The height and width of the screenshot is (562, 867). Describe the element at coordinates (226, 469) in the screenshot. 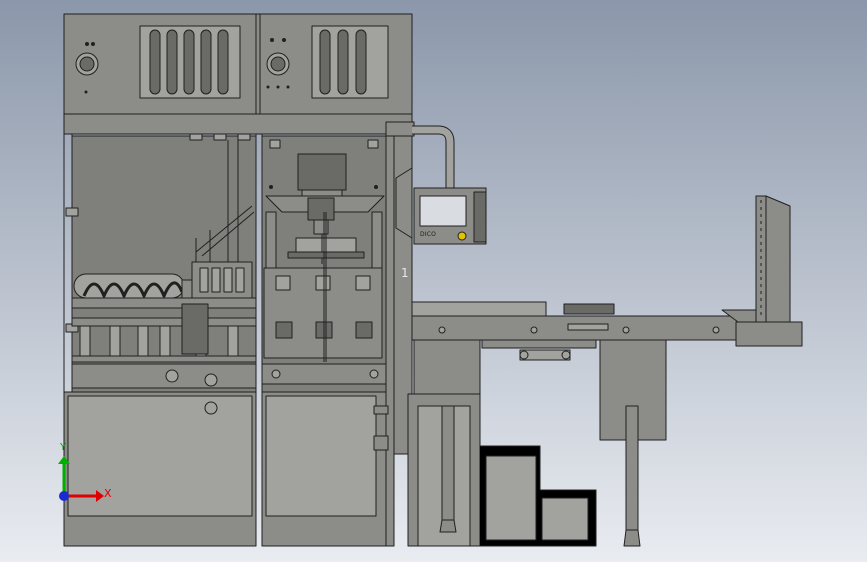

I see `lower-cabinet` at that location.